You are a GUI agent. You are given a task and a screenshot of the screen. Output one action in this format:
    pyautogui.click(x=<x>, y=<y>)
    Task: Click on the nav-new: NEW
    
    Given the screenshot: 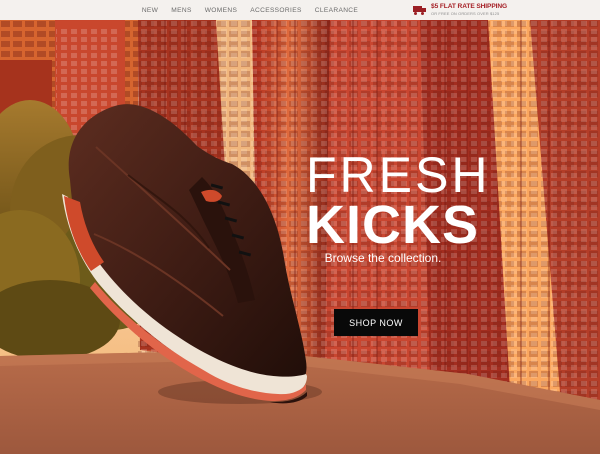 What is the action you would take?
    pyautogui.click(x=149, y=10)
    